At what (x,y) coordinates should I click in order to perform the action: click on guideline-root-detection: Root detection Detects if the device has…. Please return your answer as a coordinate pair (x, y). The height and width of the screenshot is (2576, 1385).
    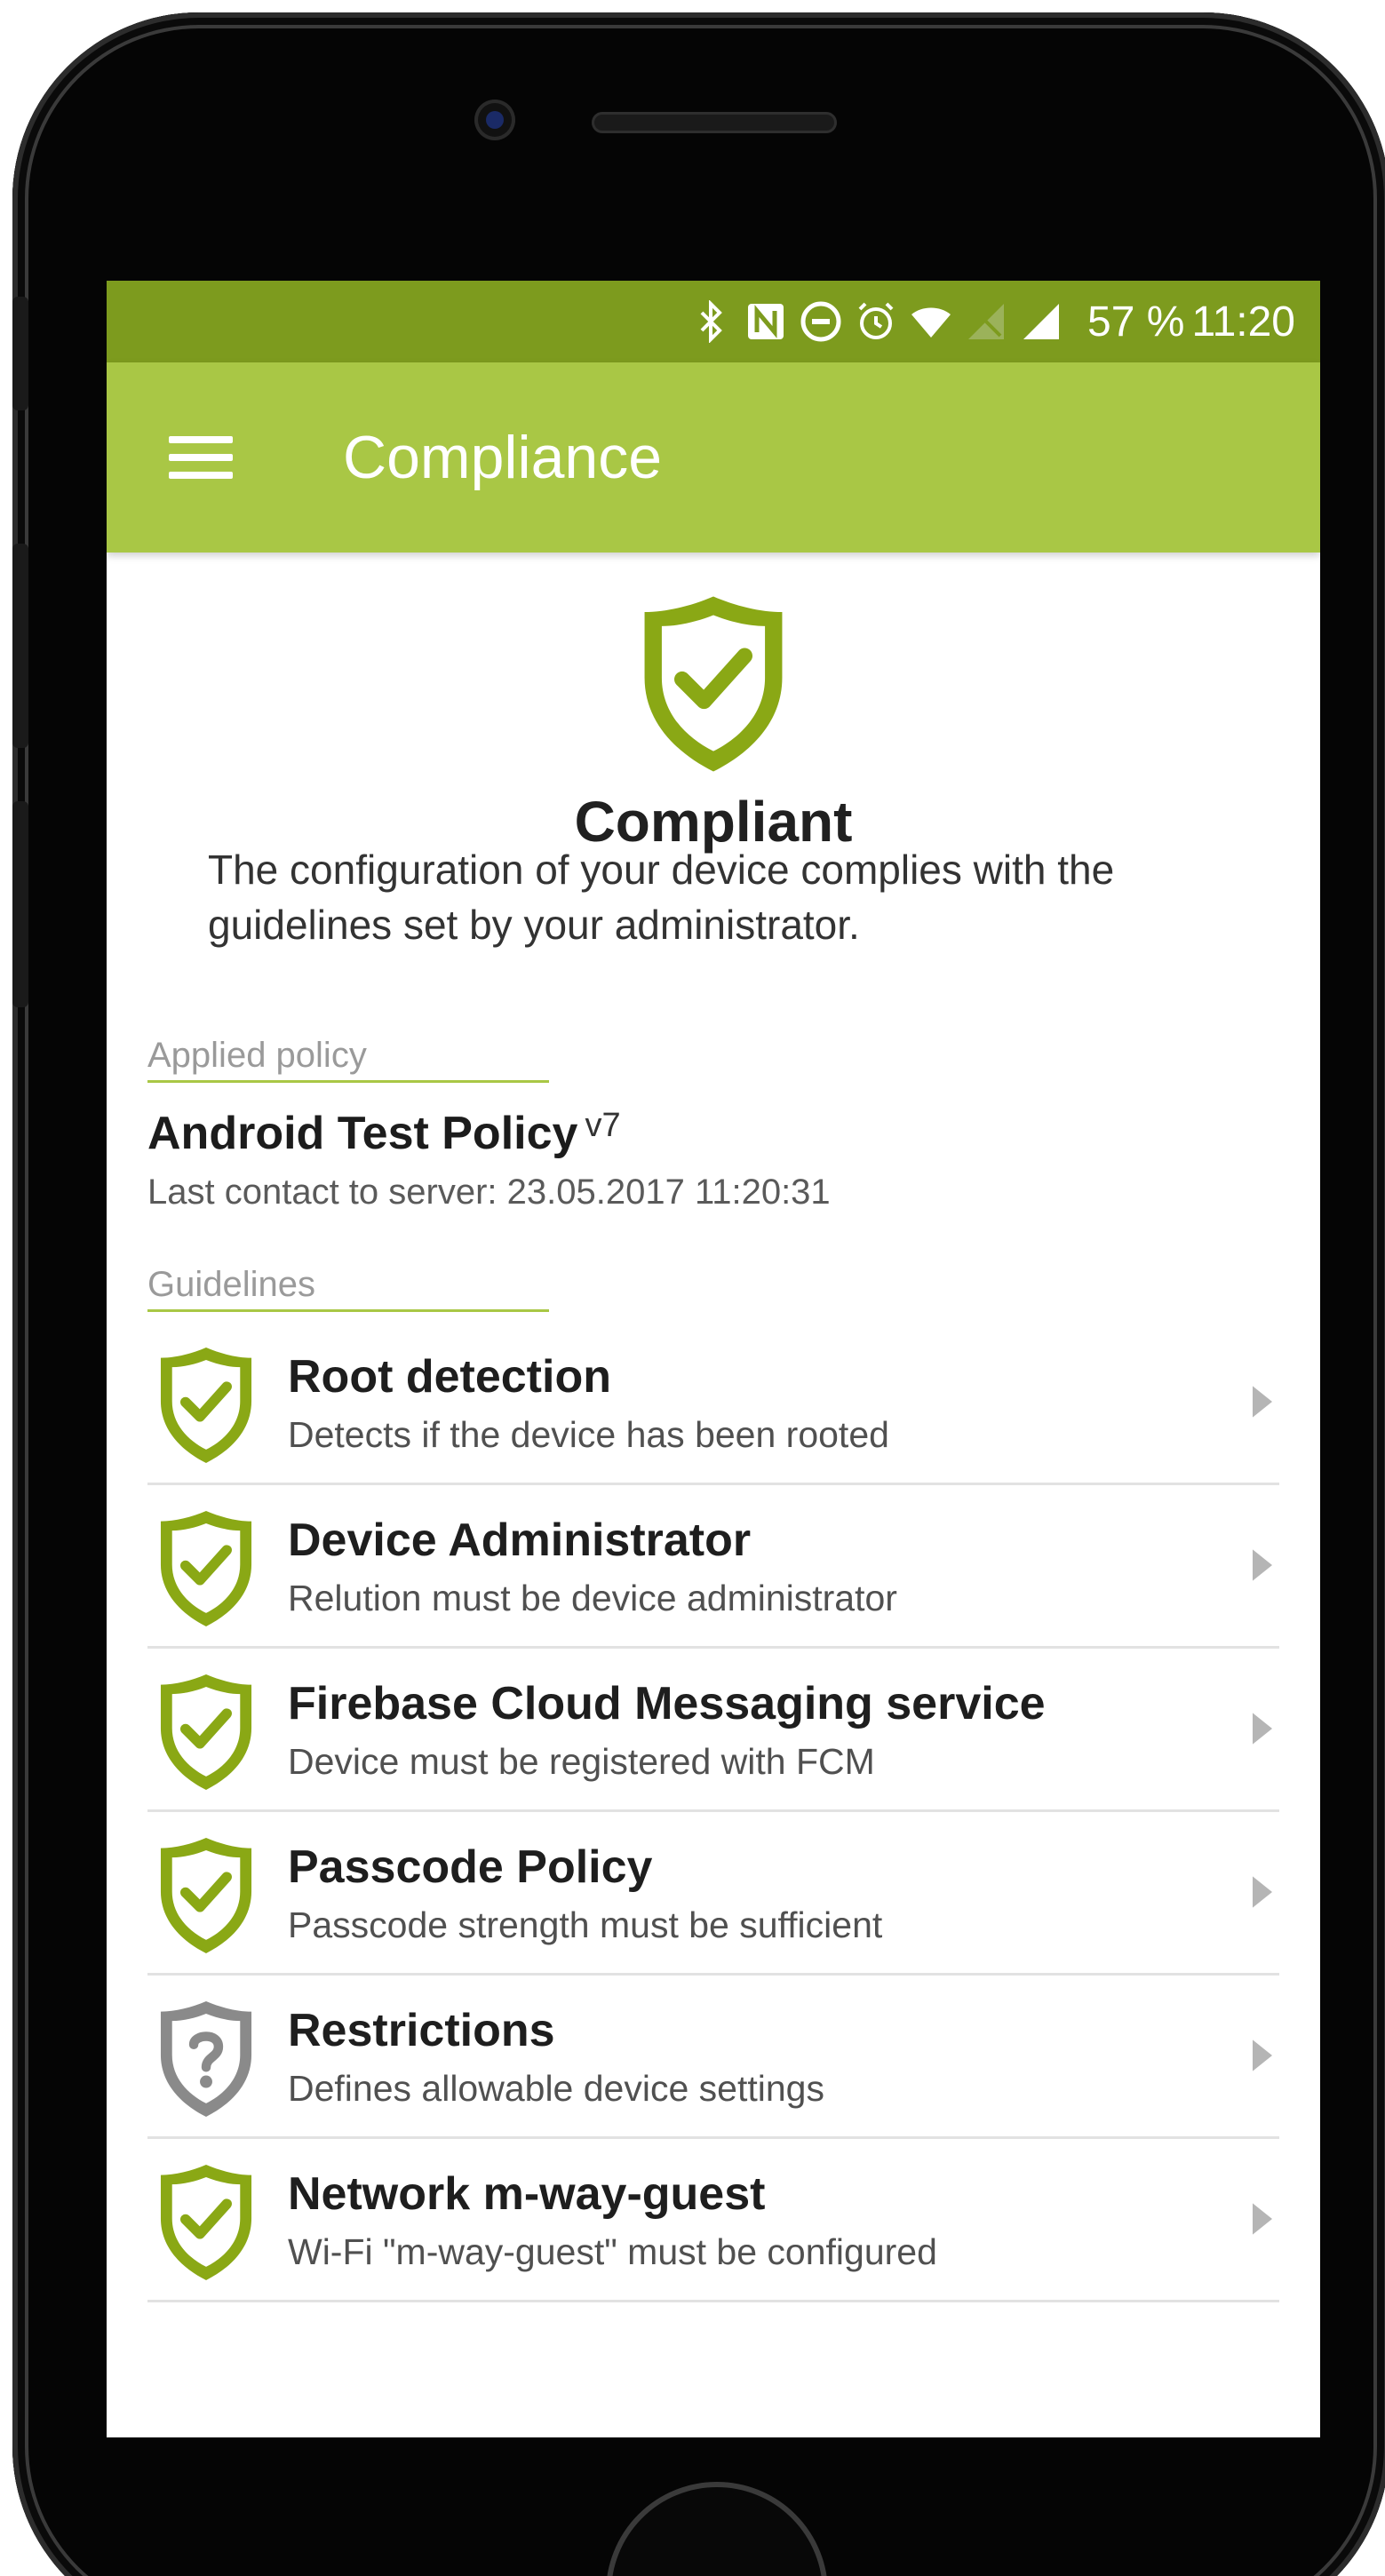
    Looking at the image, I should click on (713, 1403).